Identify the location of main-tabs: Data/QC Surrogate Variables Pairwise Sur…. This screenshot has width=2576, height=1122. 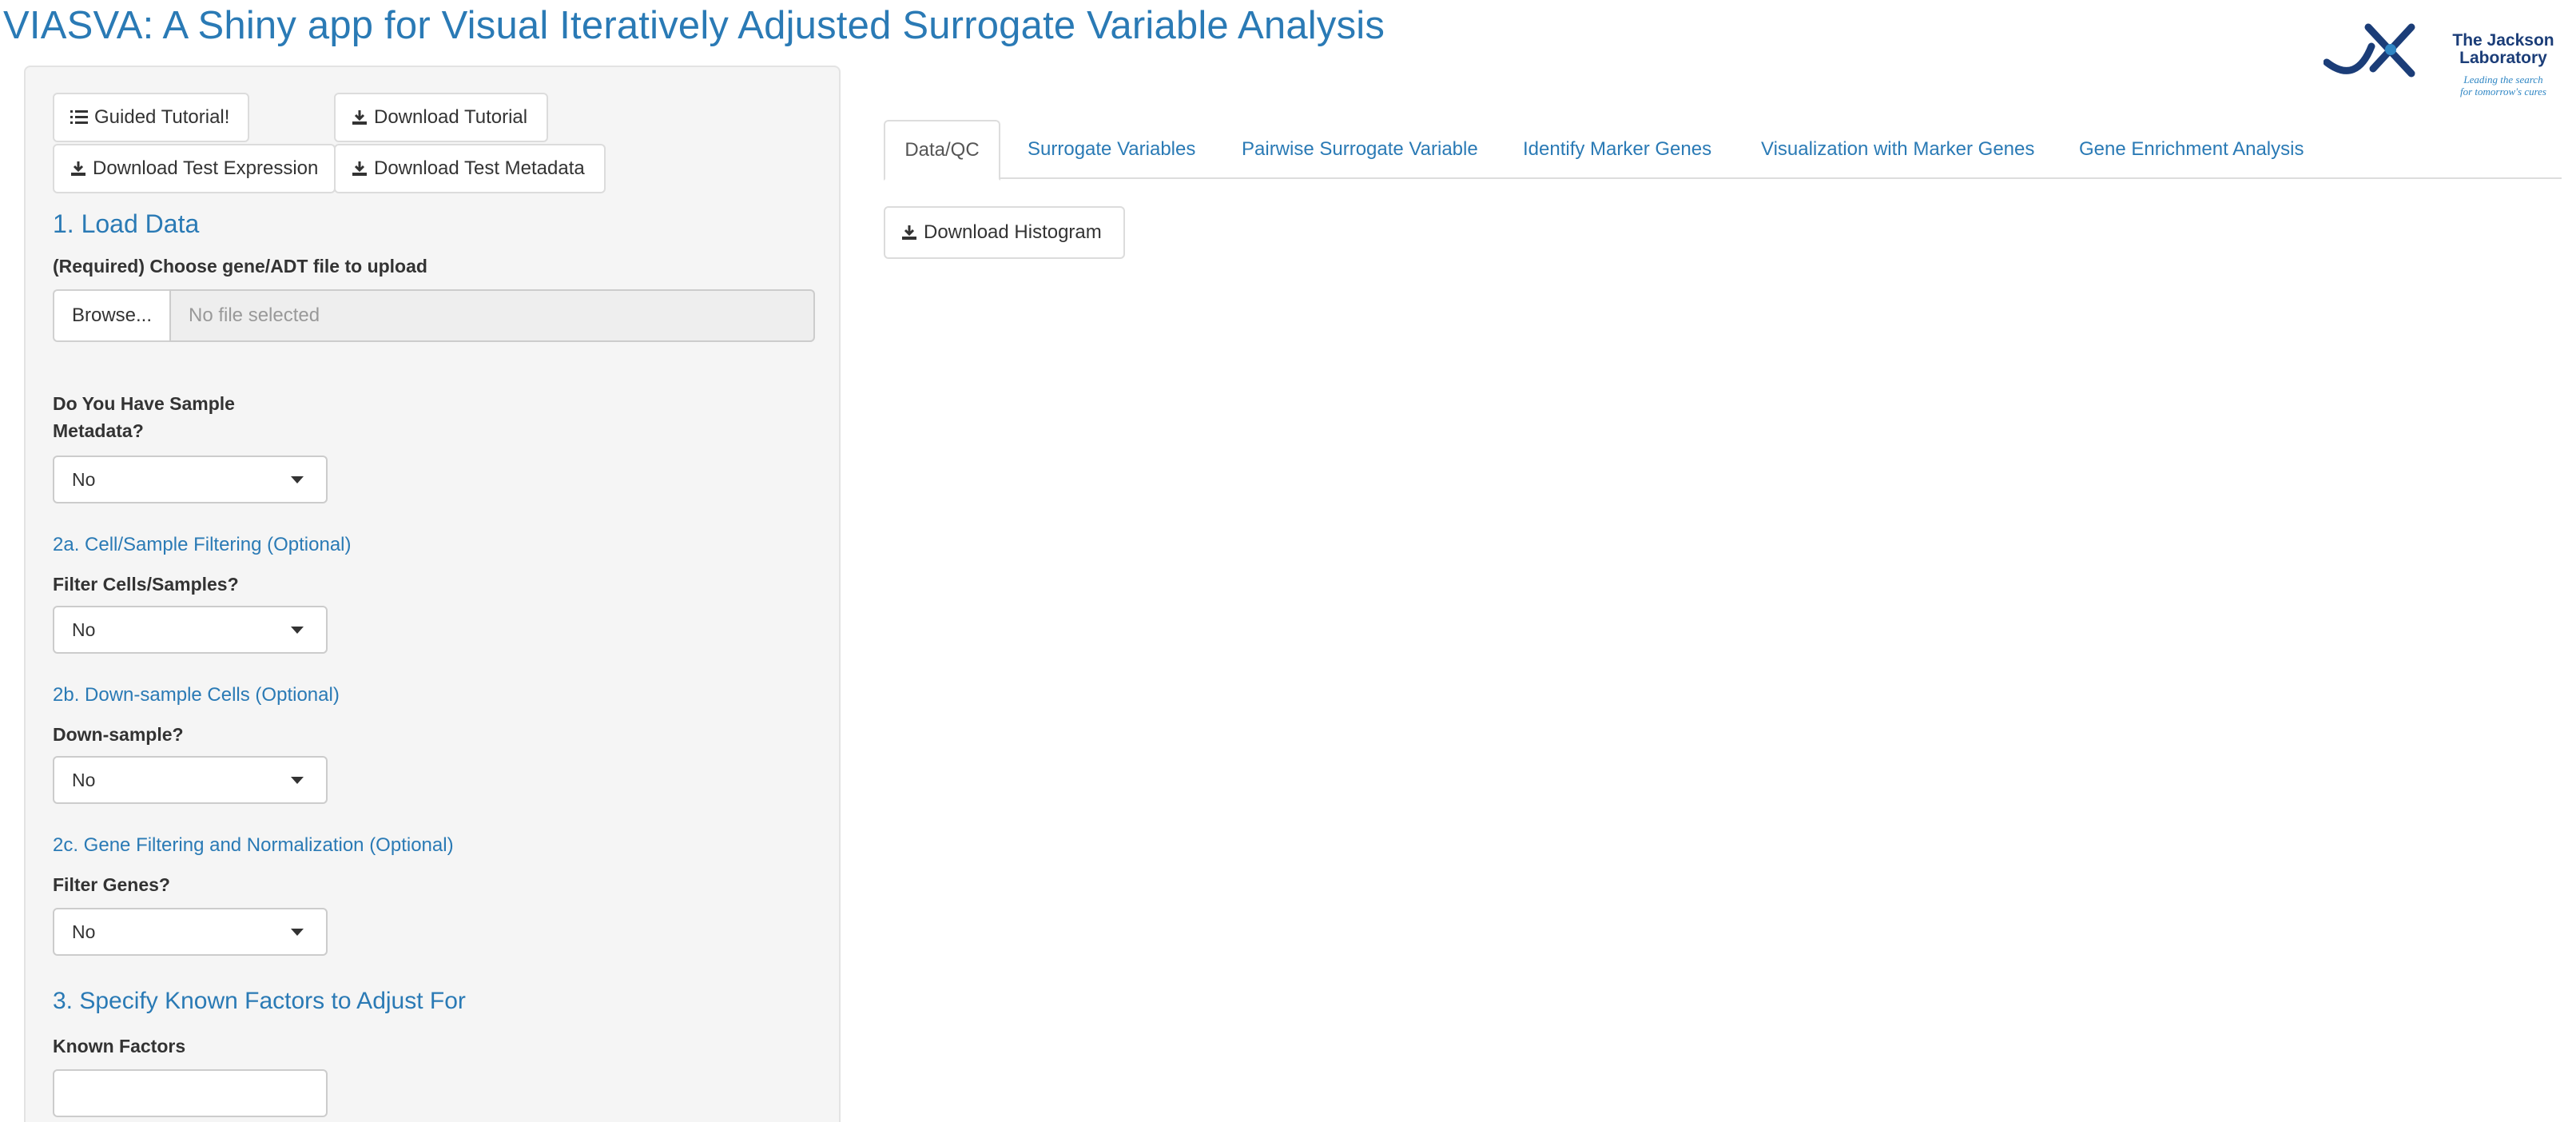
(1723, 150).